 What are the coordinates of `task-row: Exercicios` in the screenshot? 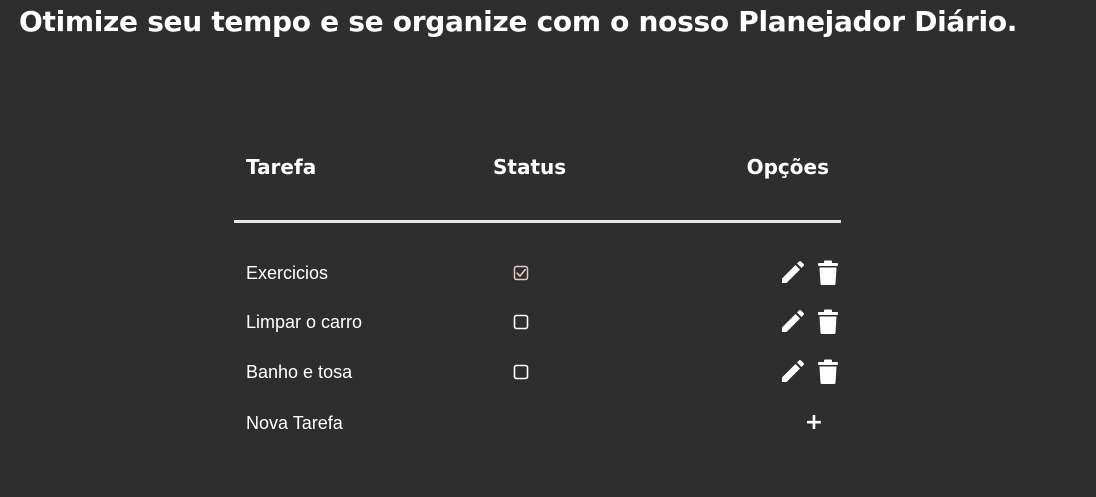 It's located at (537, 273).